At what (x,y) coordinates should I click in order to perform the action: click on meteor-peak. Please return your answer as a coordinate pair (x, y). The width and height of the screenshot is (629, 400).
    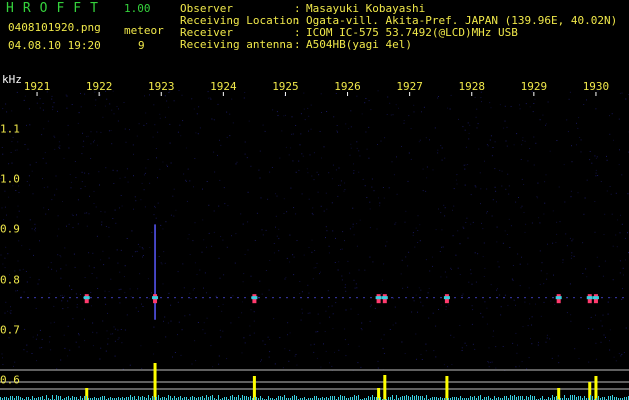
    Looking at the image, I should click on (385, 387).